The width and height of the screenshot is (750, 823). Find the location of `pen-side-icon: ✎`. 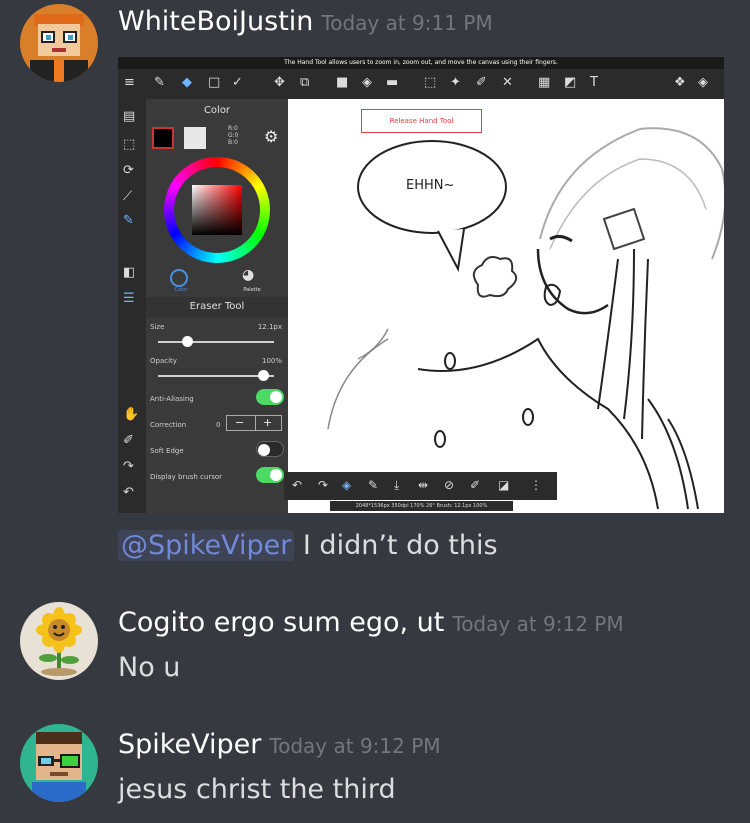

pen-side-icon: ✎ is located at coordinates (128, 220).